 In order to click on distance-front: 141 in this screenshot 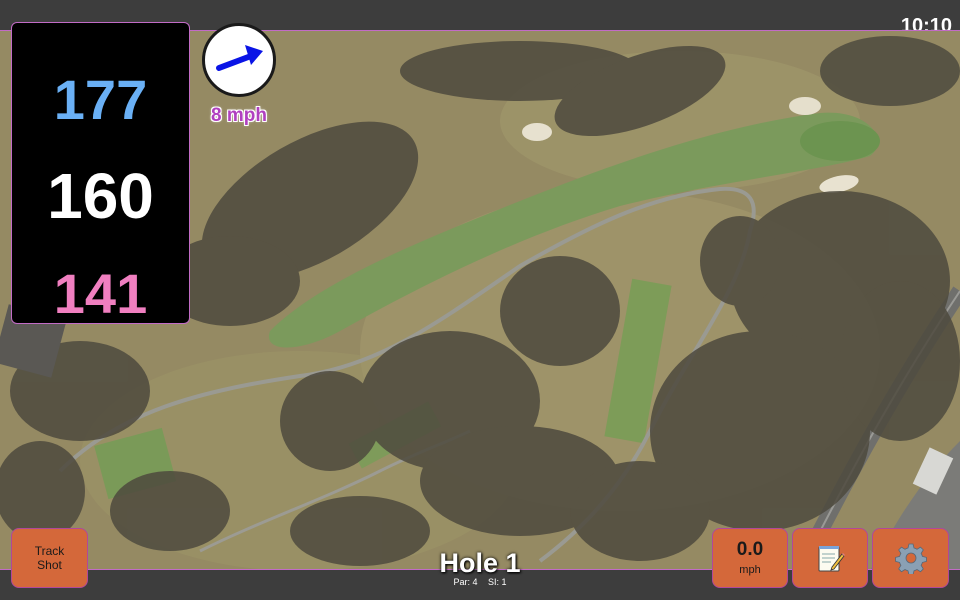, I will do `click(100, 293)`.